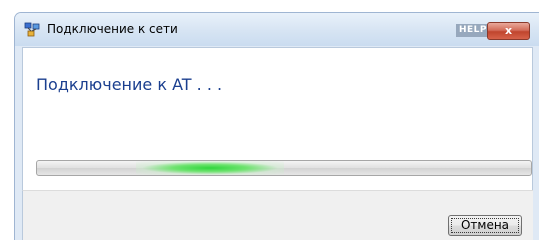  Describe the element at coordinates (32, 30) in the screenshot. I see `network-connection-icon` at that location.